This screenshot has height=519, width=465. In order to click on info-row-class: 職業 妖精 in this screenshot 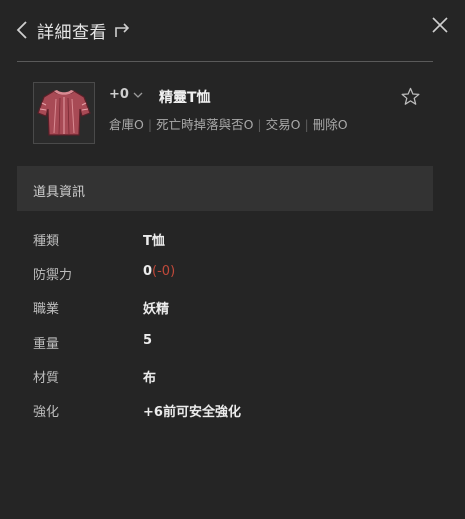, I will do `click(223, 315)`.